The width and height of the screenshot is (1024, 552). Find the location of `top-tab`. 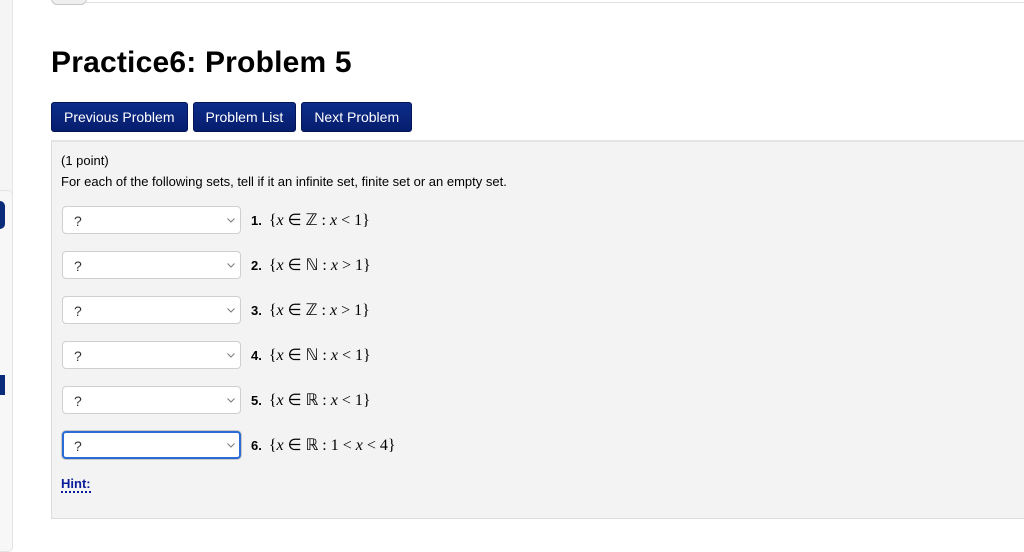

top-tab is located at coordinates (69, 2).